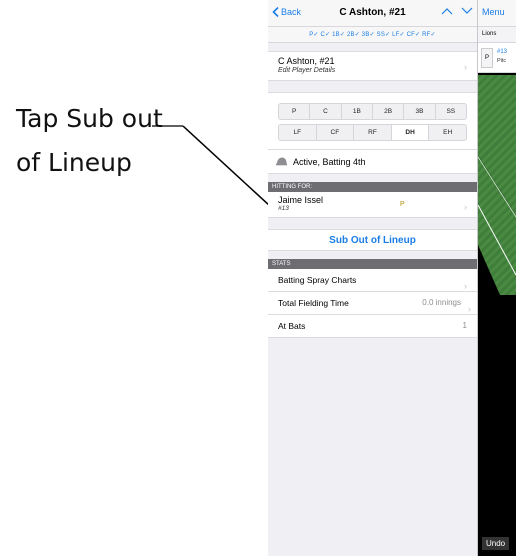 This screenshot has width=516, height=556. I want to click on lineup-field-panel: Menu Lions P #13 Pitc Undo, so click(497, 278).